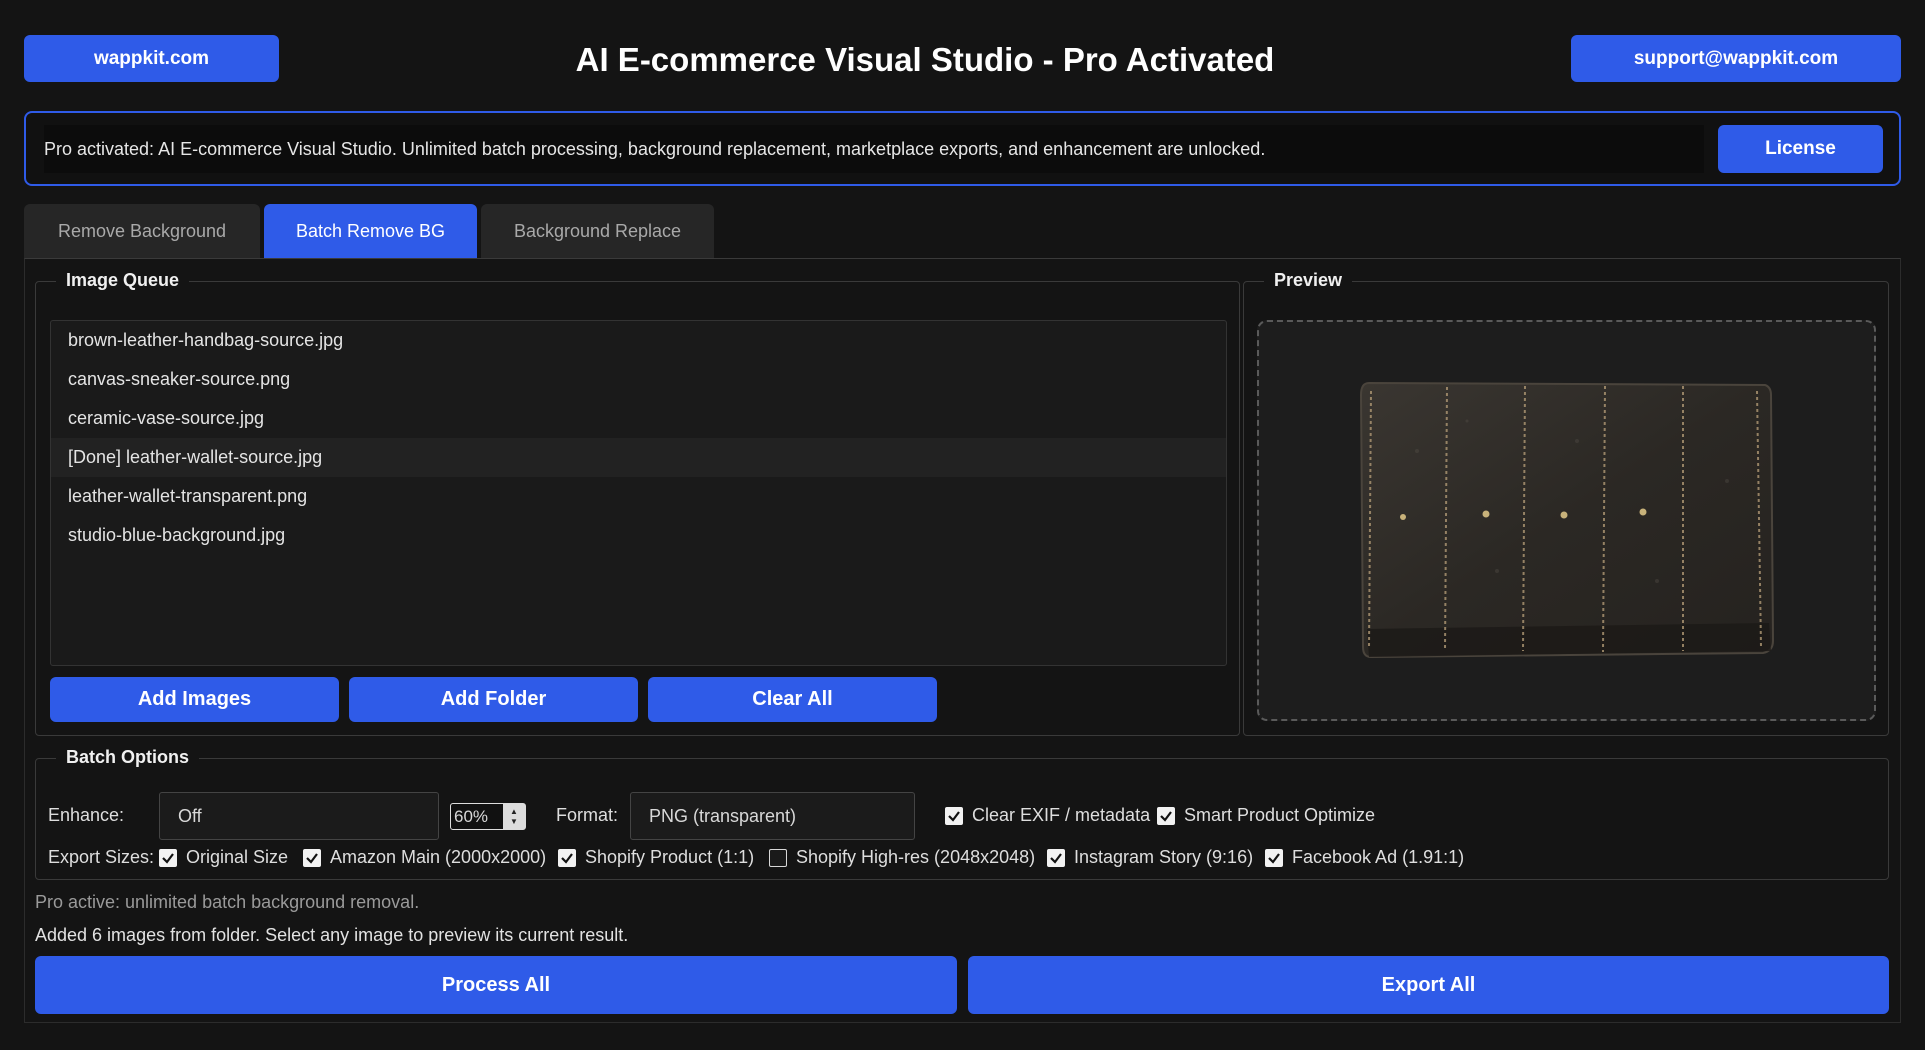  I want to click on format-select: PNG (transparent), so click(772, 816).